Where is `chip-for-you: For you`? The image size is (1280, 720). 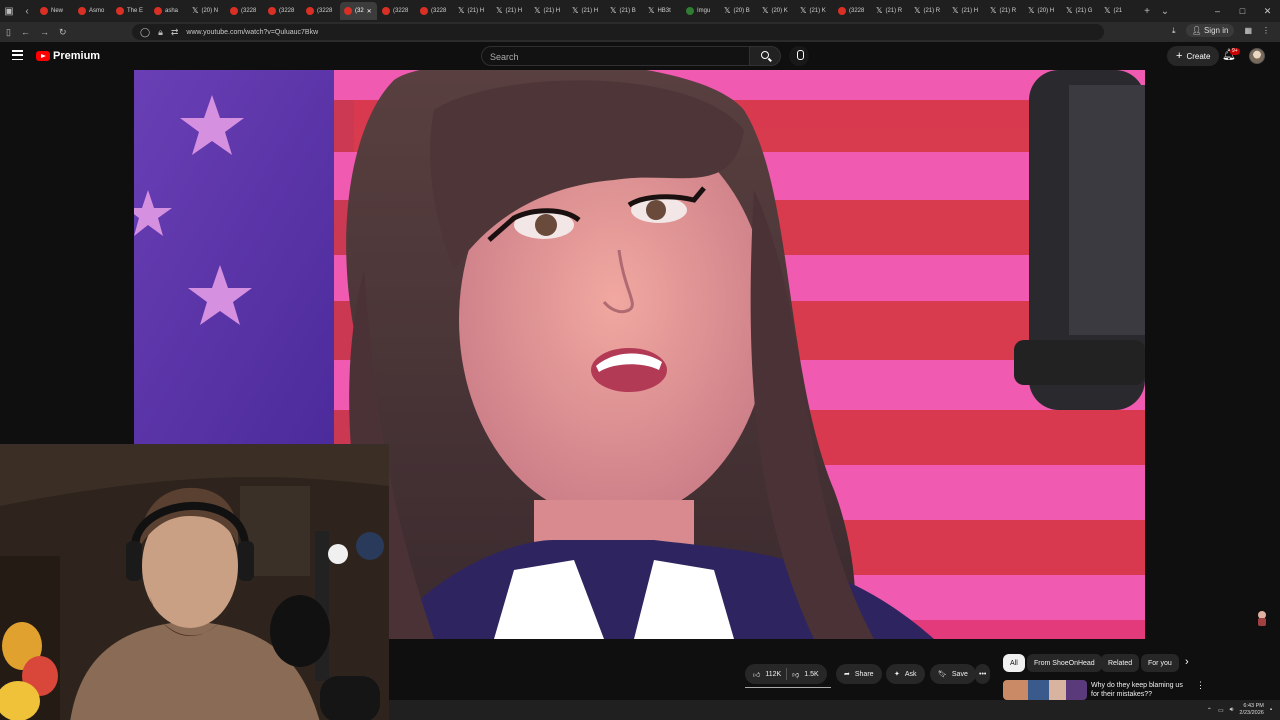 chip-for-you: For you is located at coordinates (1160, 663).